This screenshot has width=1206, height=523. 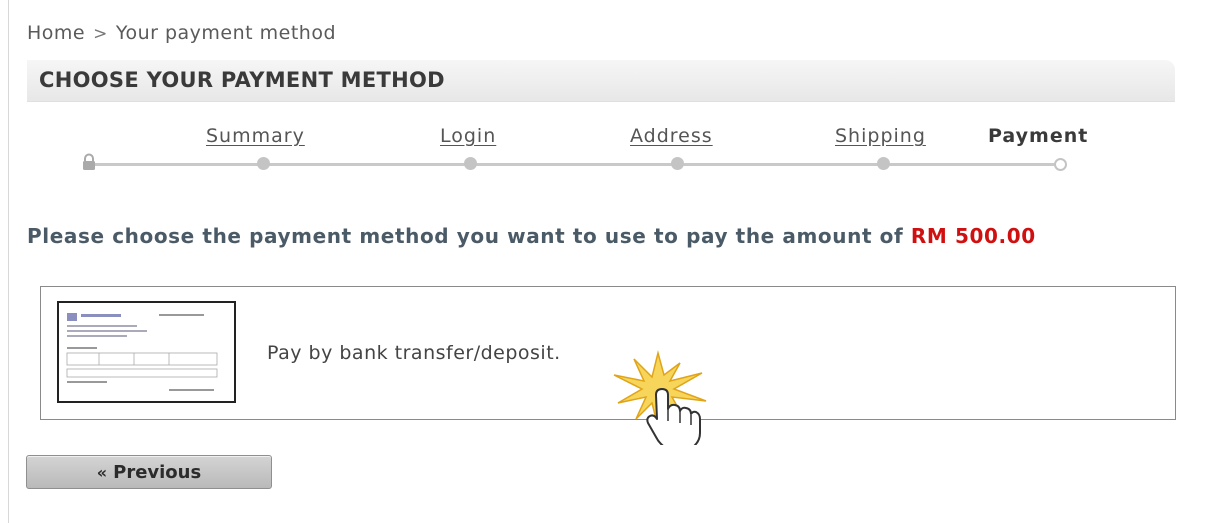 I want to click on page-title-bar: CHOOSE YOUR PAYMENT METHOD, so click(x=601, y=81).